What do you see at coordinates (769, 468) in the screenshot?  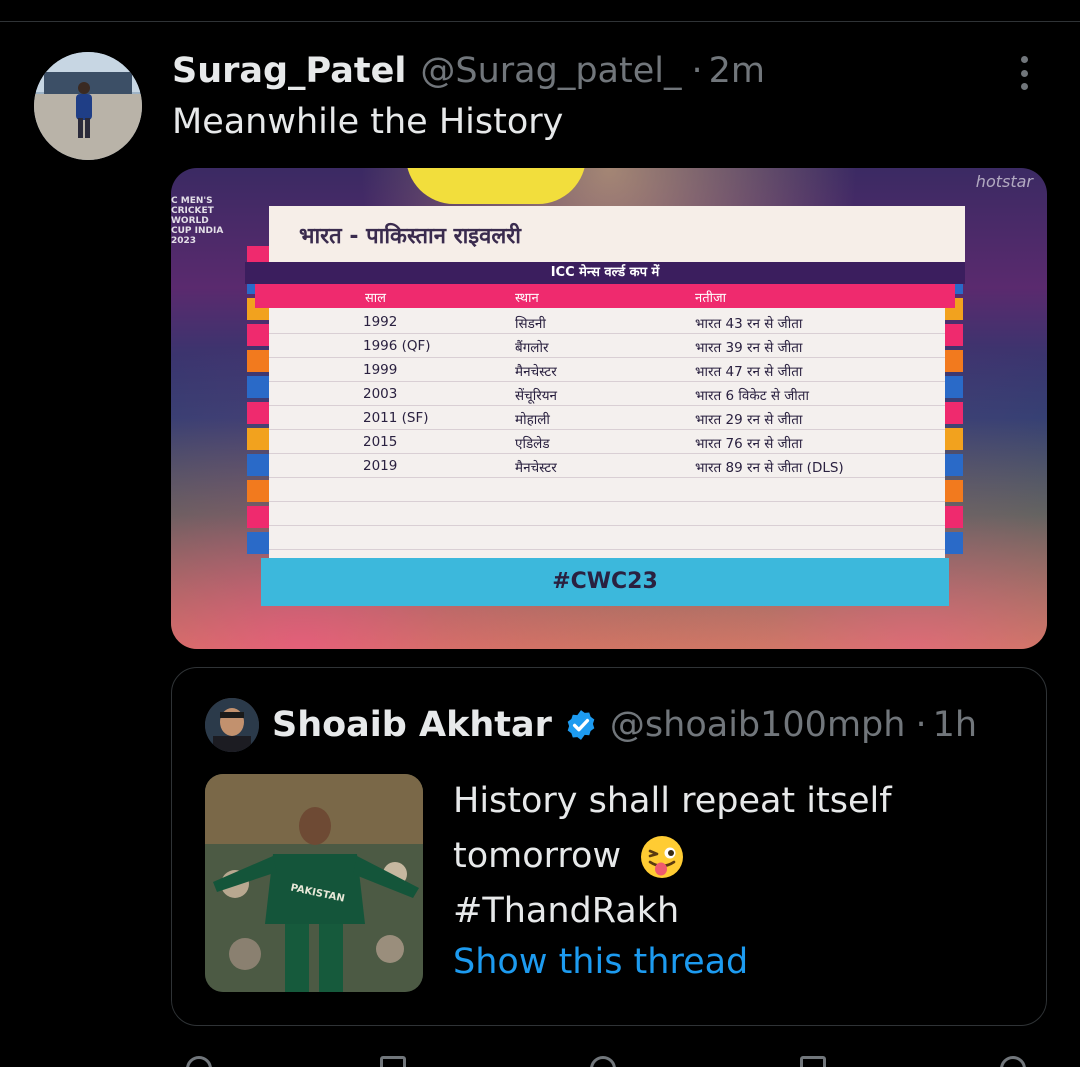 I see `row-result: भारत 89 रन से जीता (DLS)` at bounding box center [769, 468].